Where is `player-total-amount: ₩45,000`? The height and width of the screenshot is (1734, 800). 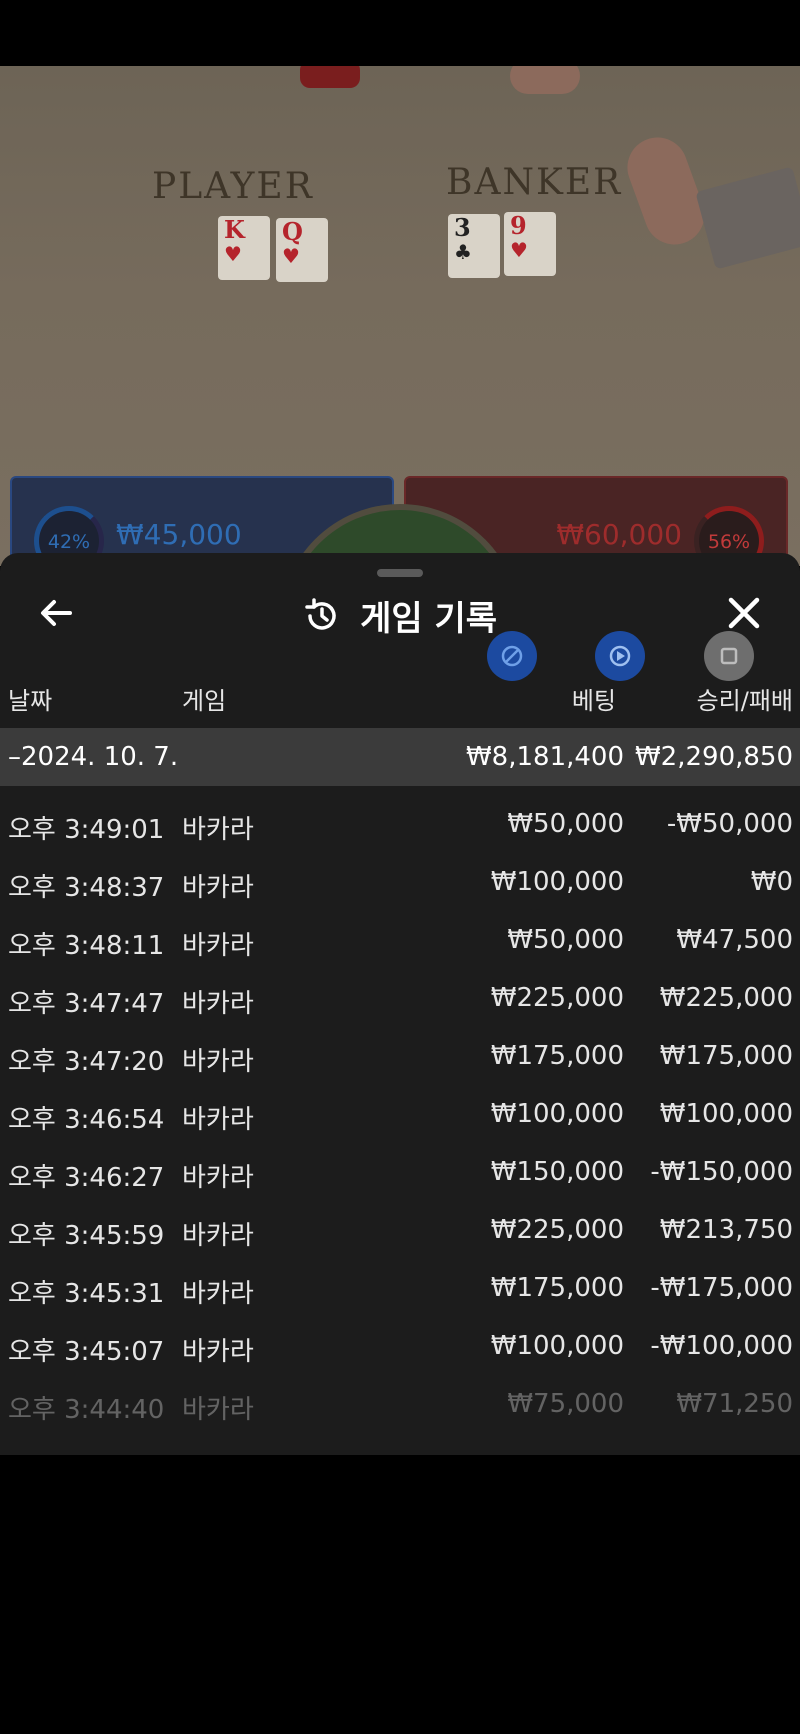 player-total-amount: ₩45,000 is located at coordinates (179, 534).